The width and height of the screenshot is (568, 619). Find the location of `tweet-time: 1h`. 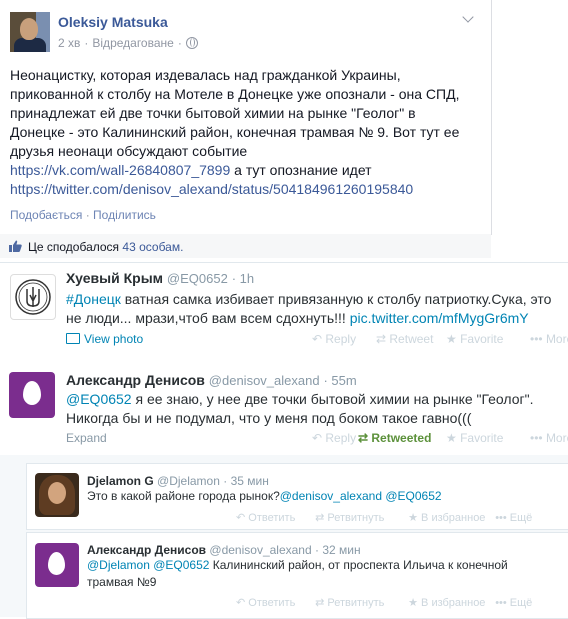

tweet-time: 1h is located at coordinates (247, 278).